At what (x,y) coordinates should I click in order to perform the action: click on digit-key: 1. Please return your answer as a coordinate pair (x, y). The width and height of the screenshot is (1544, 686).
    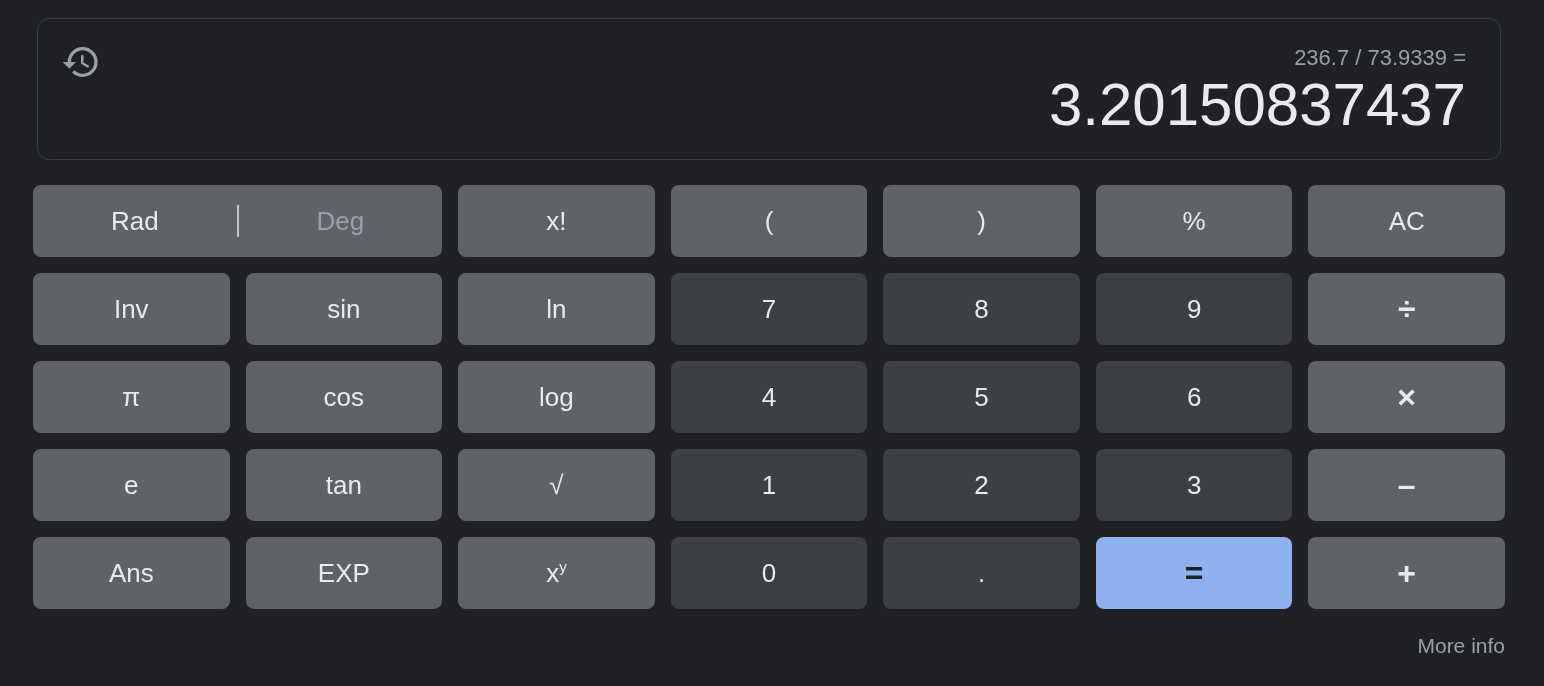
    Looking at the image, I should click on (769, 485).